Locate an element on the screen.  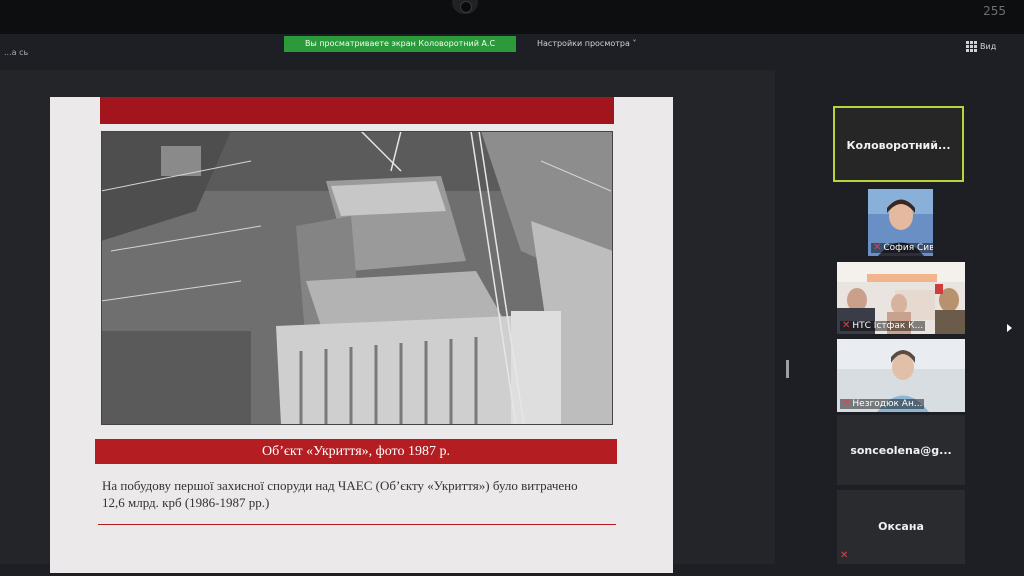
chevron-down-icon: ˅ is located at coordinates (634, 43).